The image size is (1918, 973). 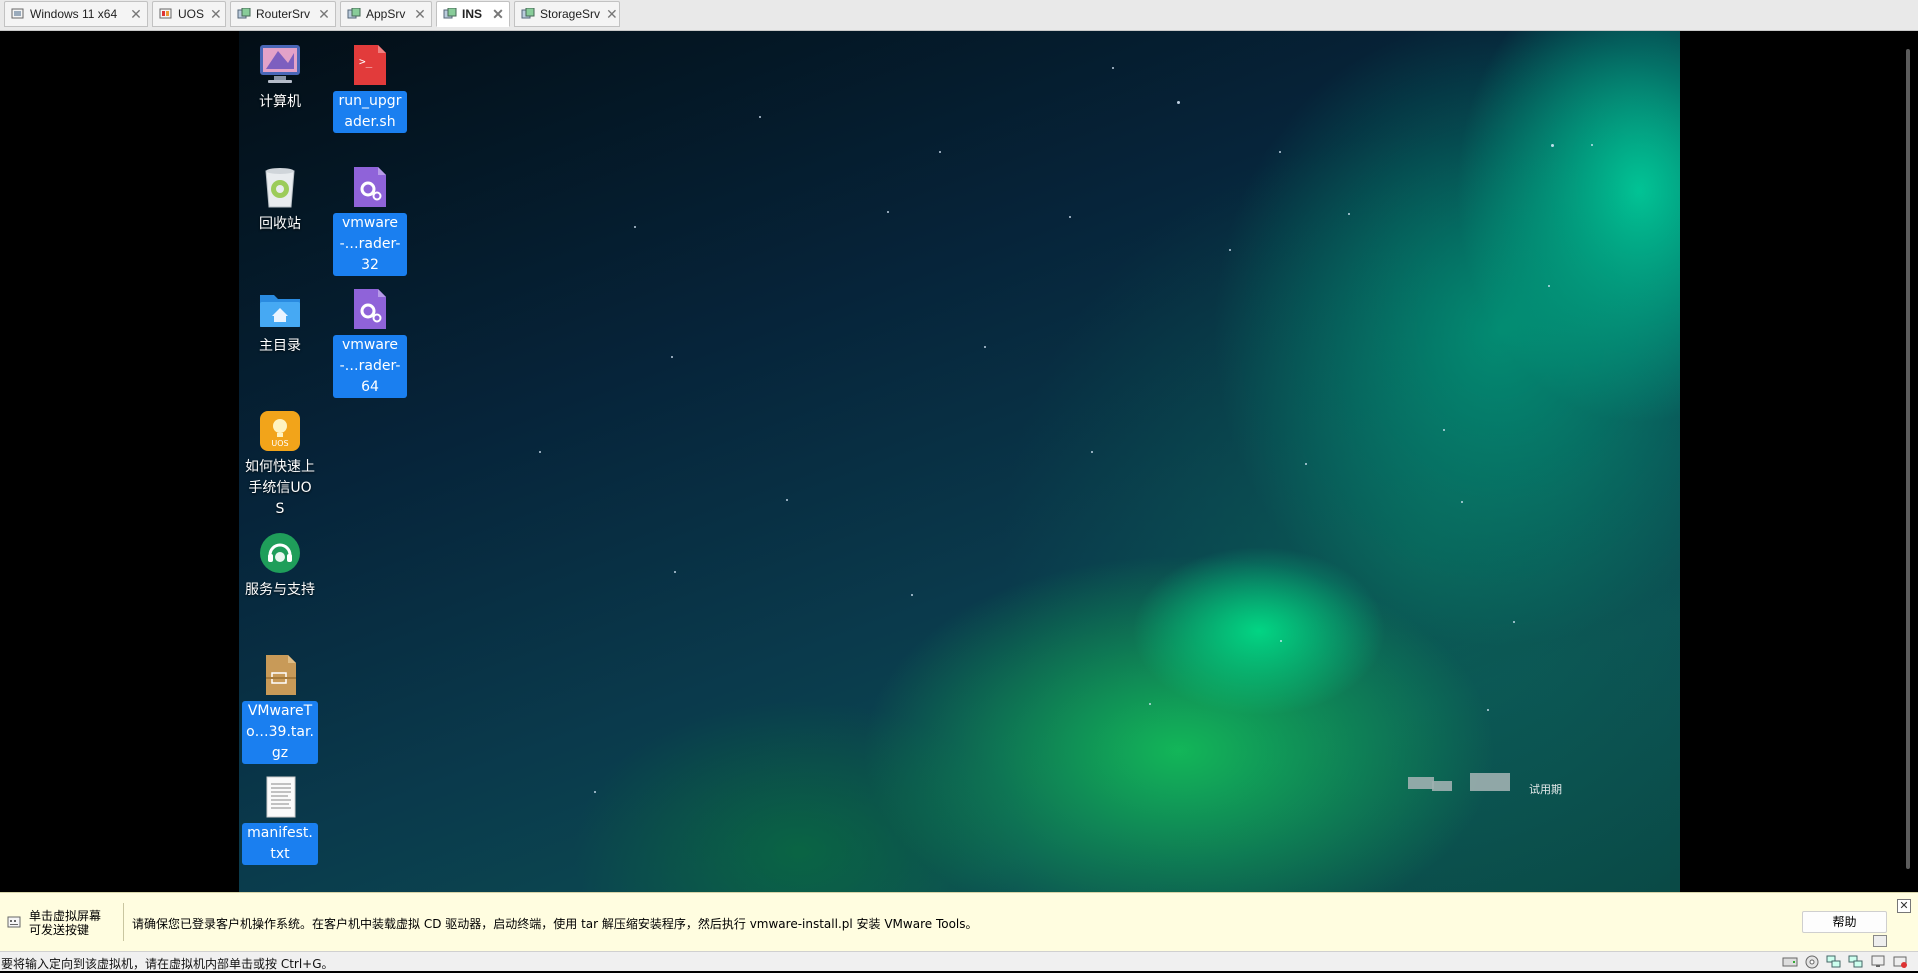 I want to click on trial-watermark: 试用期, so click(x=1488, y=784).